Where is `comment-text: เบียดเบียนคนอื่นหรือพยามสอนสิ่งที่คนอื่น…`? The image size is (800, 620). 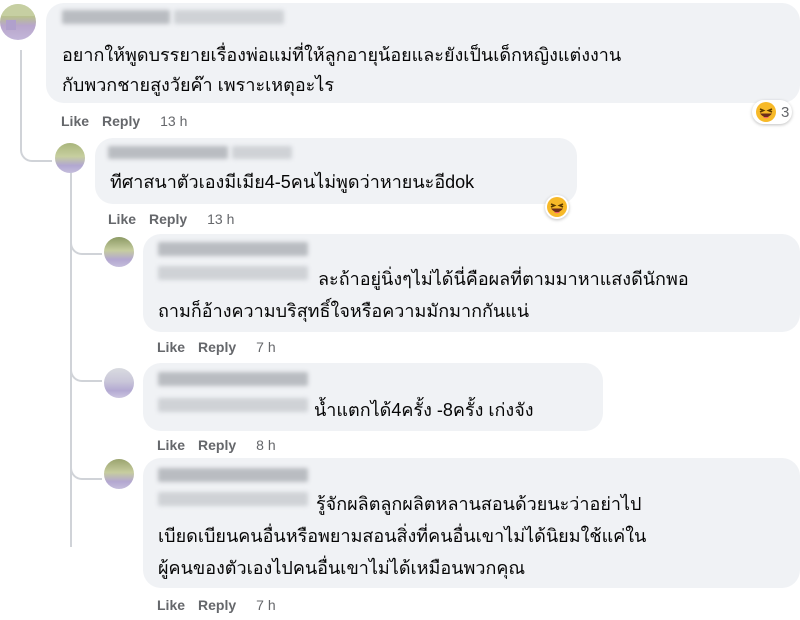 comment-text: เบียดเบียนคนอื่นหรือพยามสอนสิ่งที่คนอื่น… is located at coordinates (402, 536).